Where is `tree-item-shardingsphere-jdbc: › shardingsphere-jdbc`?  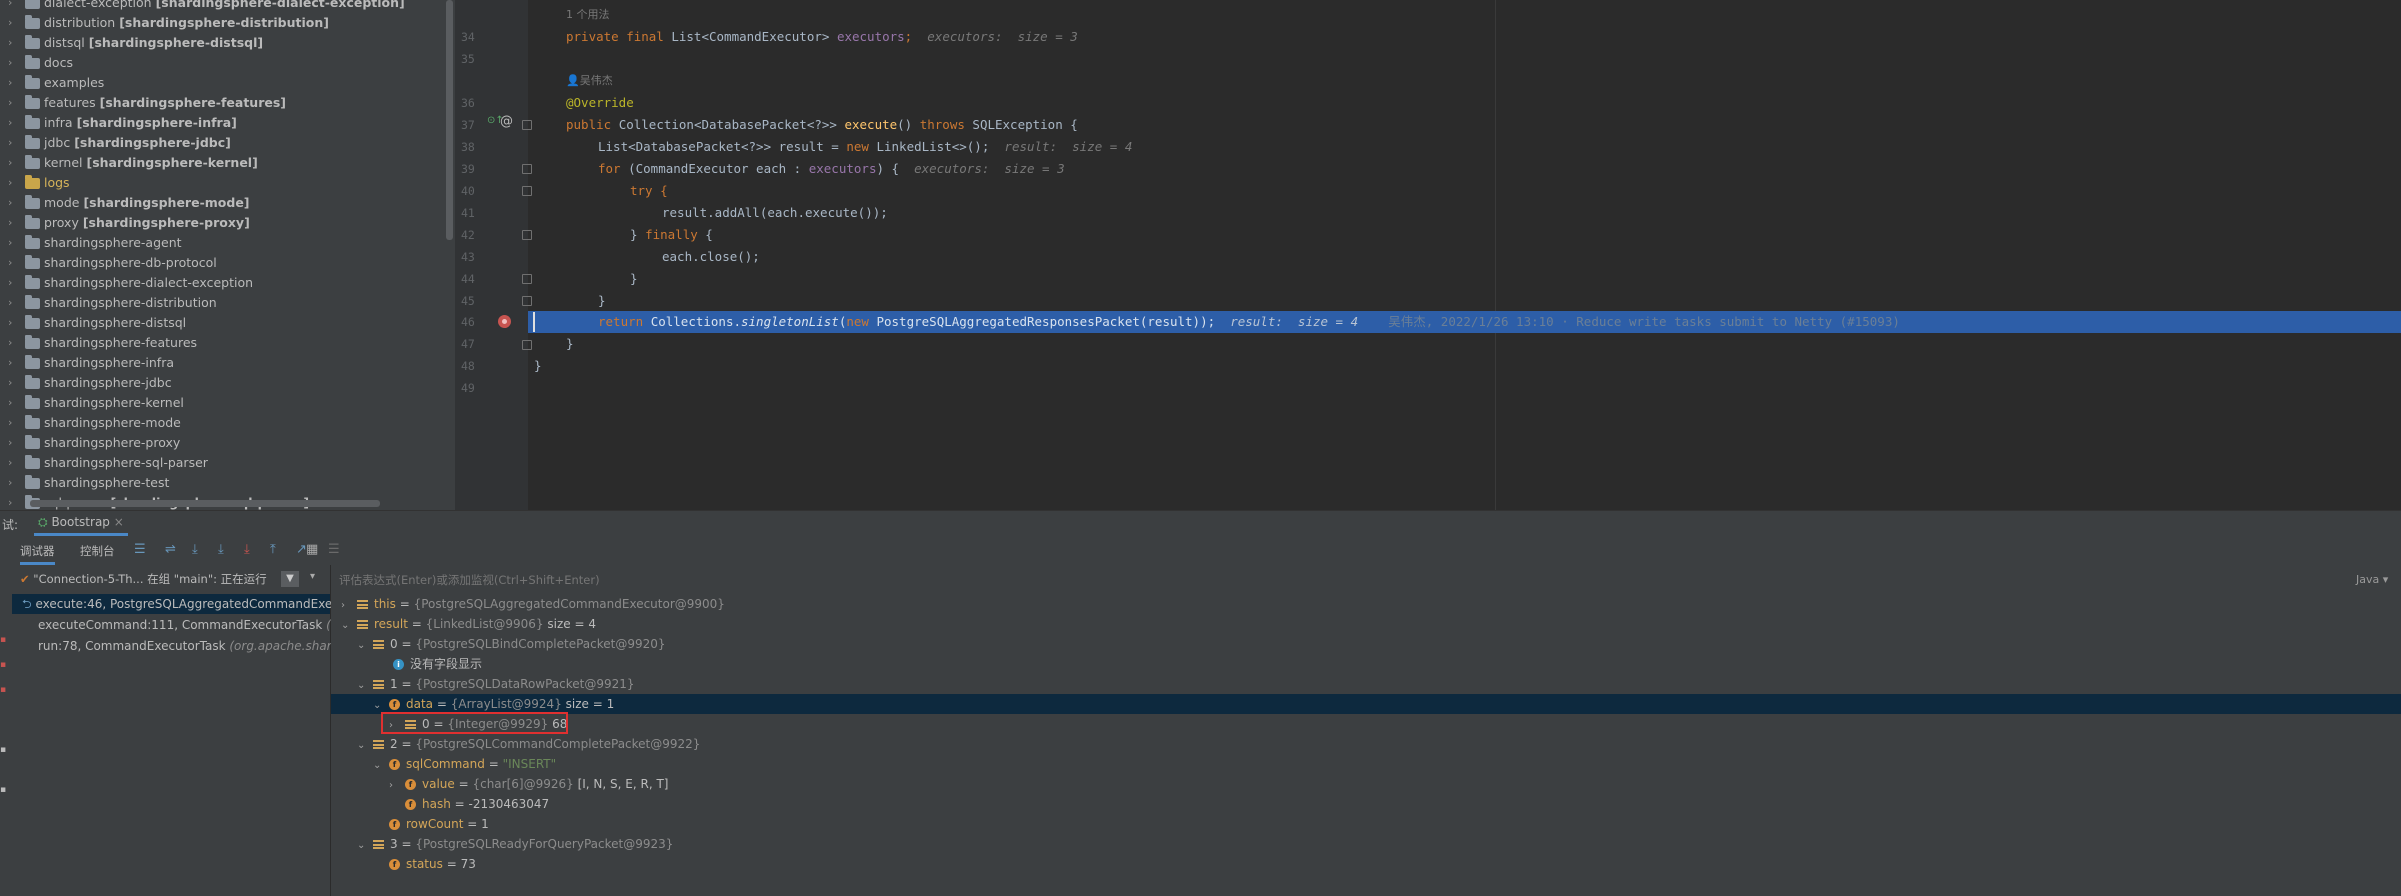 tree-item-shardingsphere-jdbc: › shardingsphere-jdbc is located at coordinates (222, 383).